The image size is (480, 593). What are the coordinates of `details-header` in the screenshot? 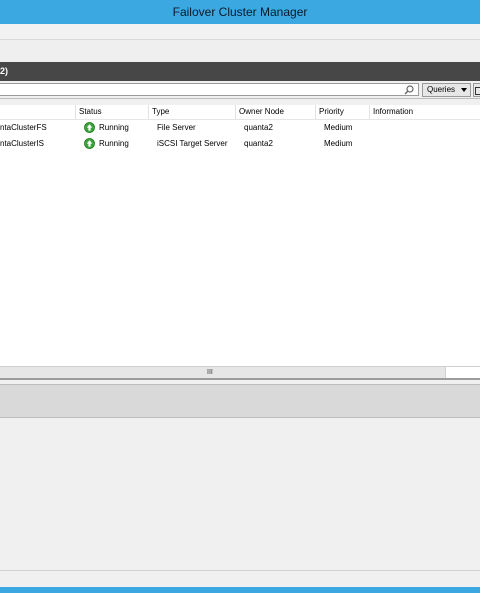 It's located at (240, 401).